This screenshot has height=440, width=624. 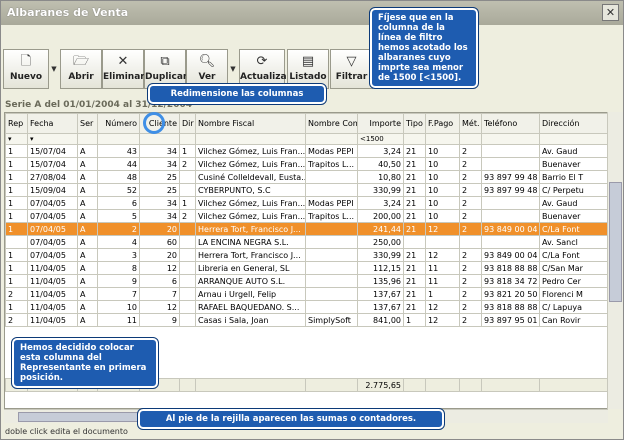 What do you see at coordinates (52, 229) in the screenshot?
I see `table-cell: 07/04/05` at bounding box center [52, 229].